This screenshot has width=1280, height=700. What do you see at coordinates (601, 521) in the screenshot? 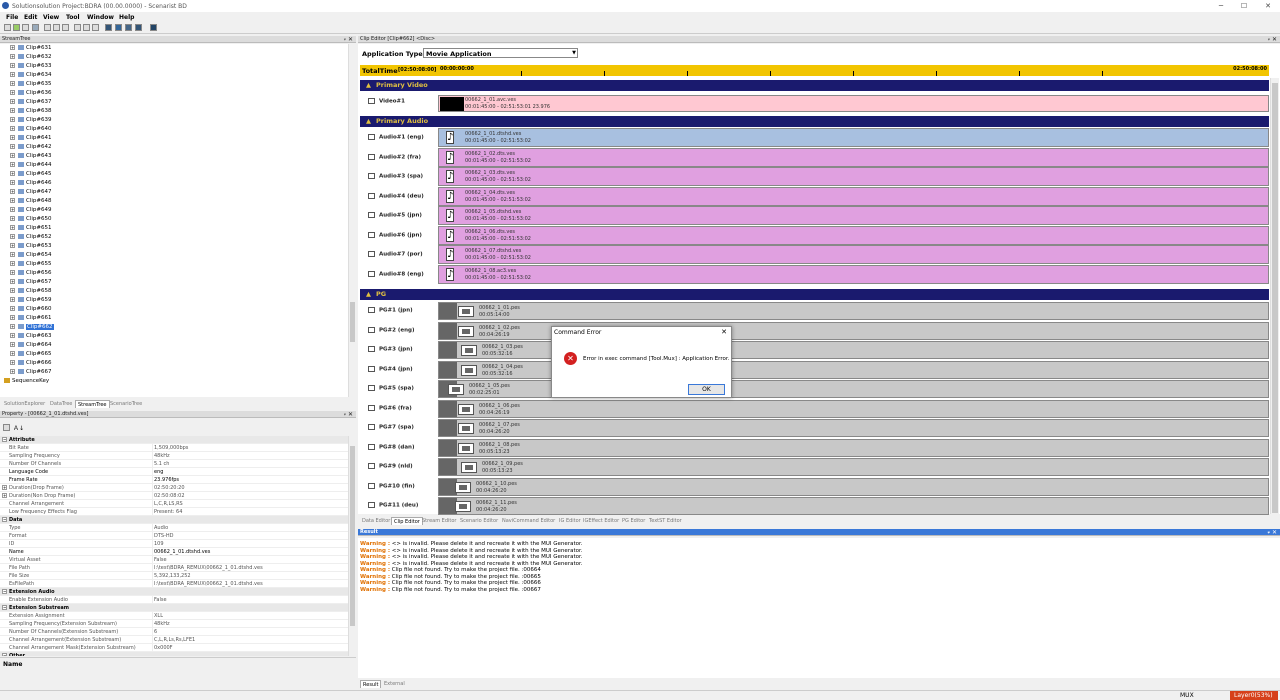
I see `tab-igeffect-editor: IGEffect Editor` at bounding box center [601, 521].